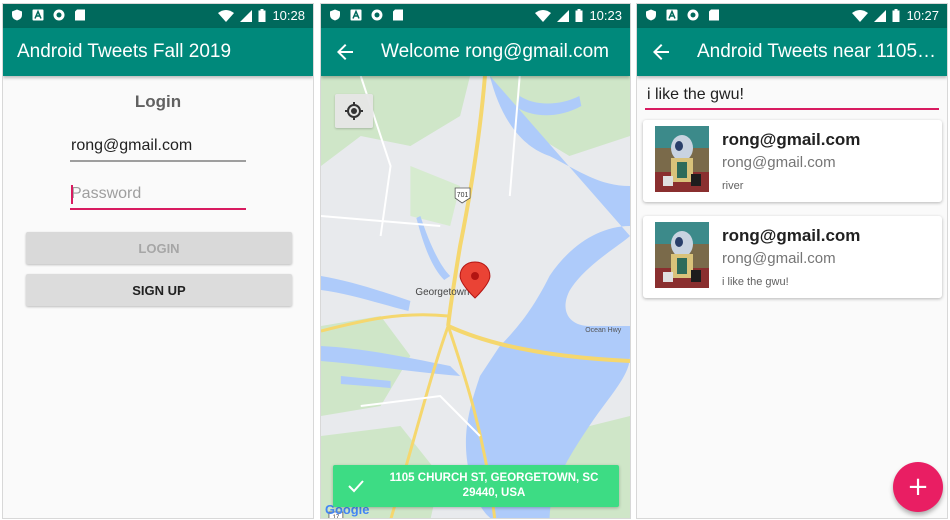 The image size is (950, 520). What do you see at coordinates (288, 15) in the screenshot?
I see `status-time: 10:28` at bounding box center [288, 15].